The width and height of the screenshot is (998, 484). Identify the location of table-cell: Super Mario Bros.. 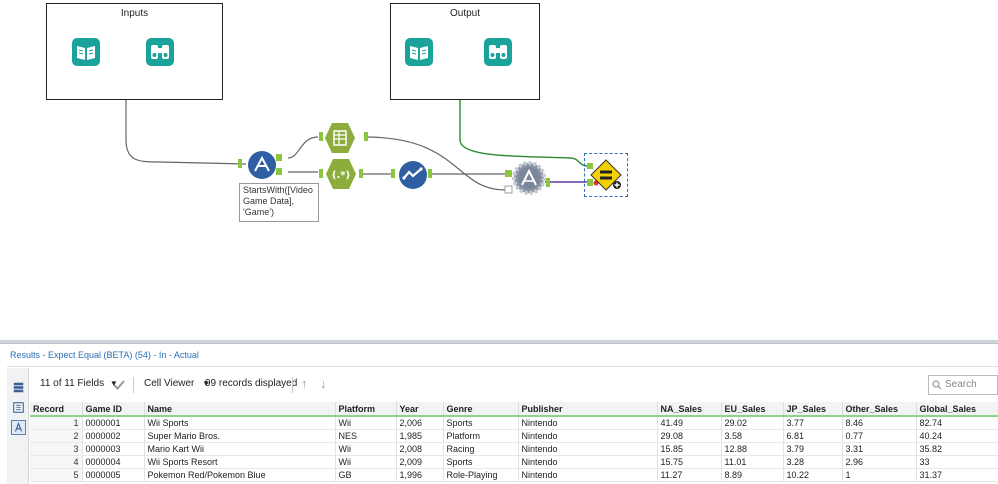
(240, 436).